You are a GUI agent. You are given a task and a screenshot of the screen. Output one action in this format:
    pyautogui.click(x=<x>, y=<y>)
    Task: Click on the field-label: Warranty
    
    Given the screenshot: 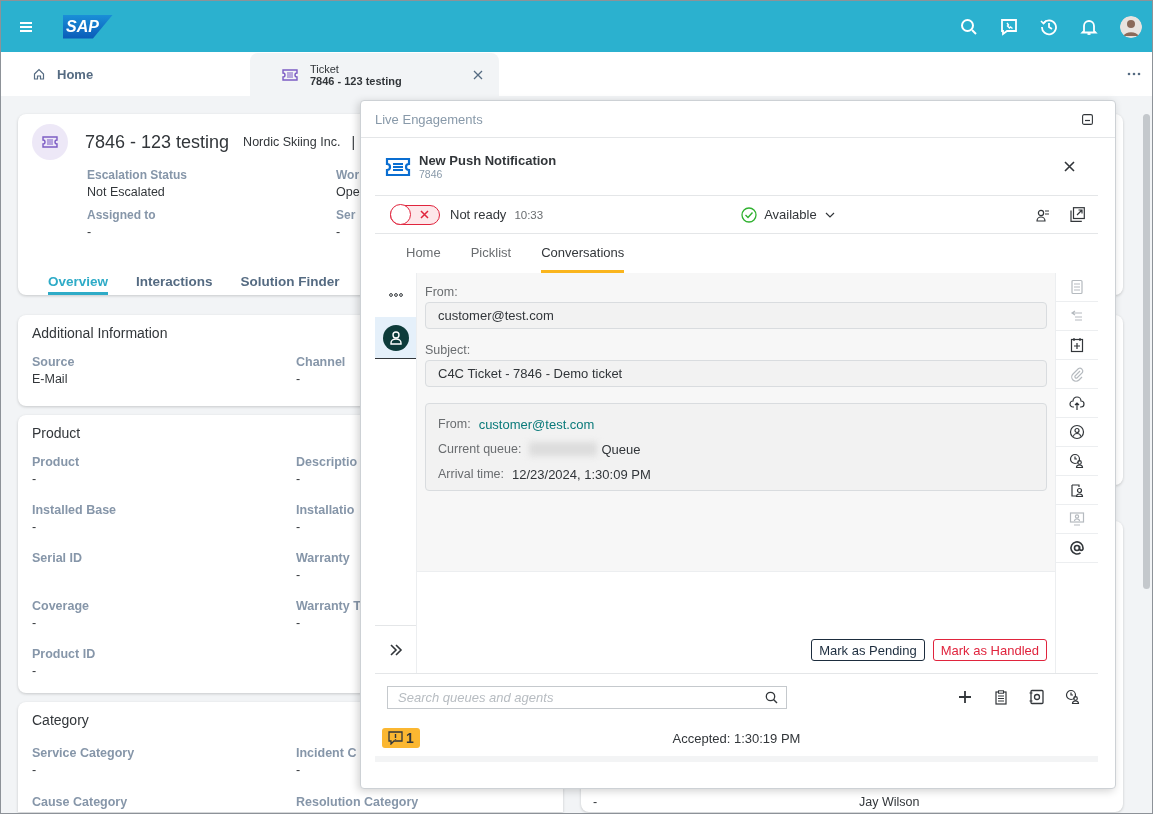 What is the action you would take?
    pyautogui.click(x=323, y=558)
    